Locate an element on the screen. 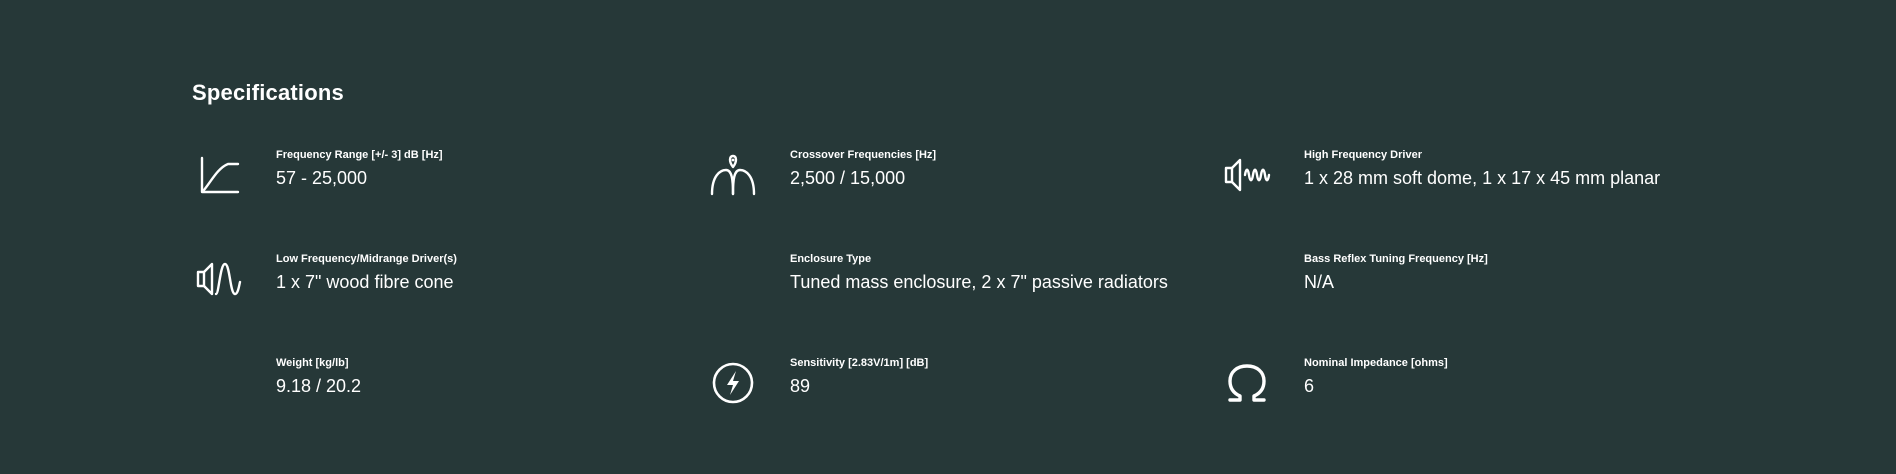 The height and width of the screenshot is (474, 1896). spec-label: Weight [kg/lb] is located at coordinates (312, 363).